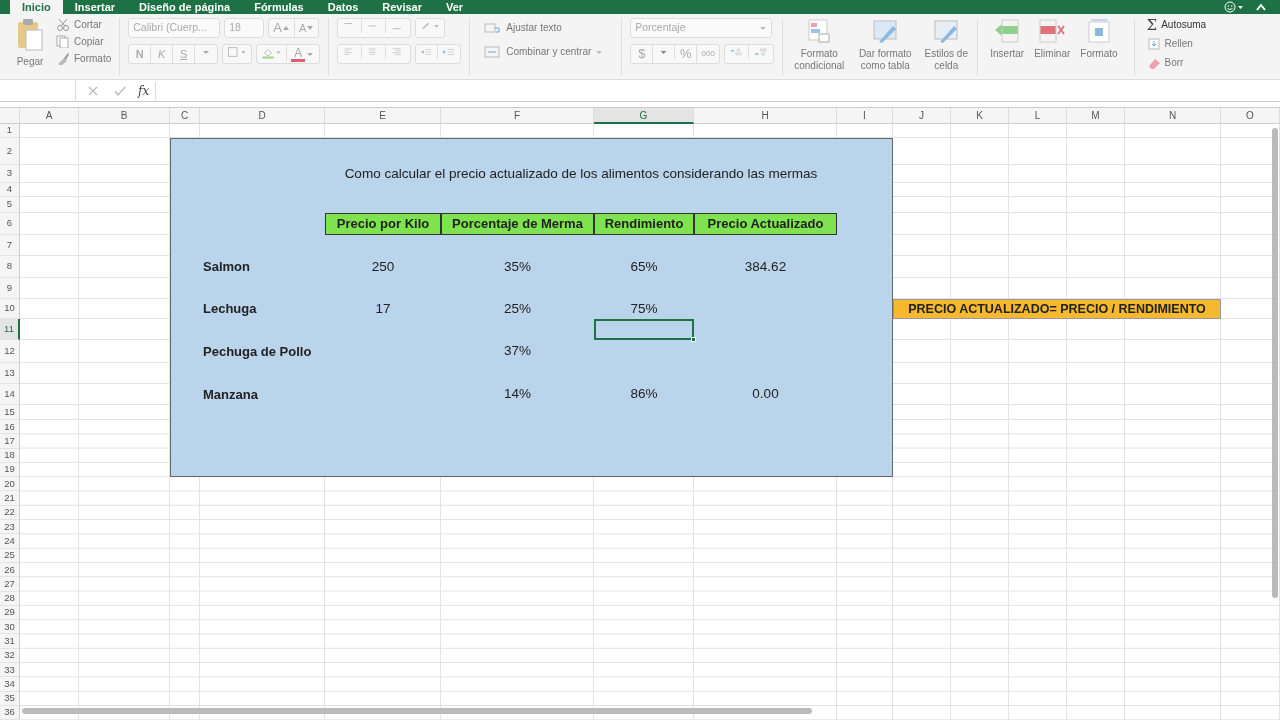 The width and height of the screenshot is (1280, 720). What do you see at coordinates (581, 174) in the screenshot?
I see `table-title: Como calcular el precio actualizado de los alimentos considerando las mermas` at bounding box center [581, 174].